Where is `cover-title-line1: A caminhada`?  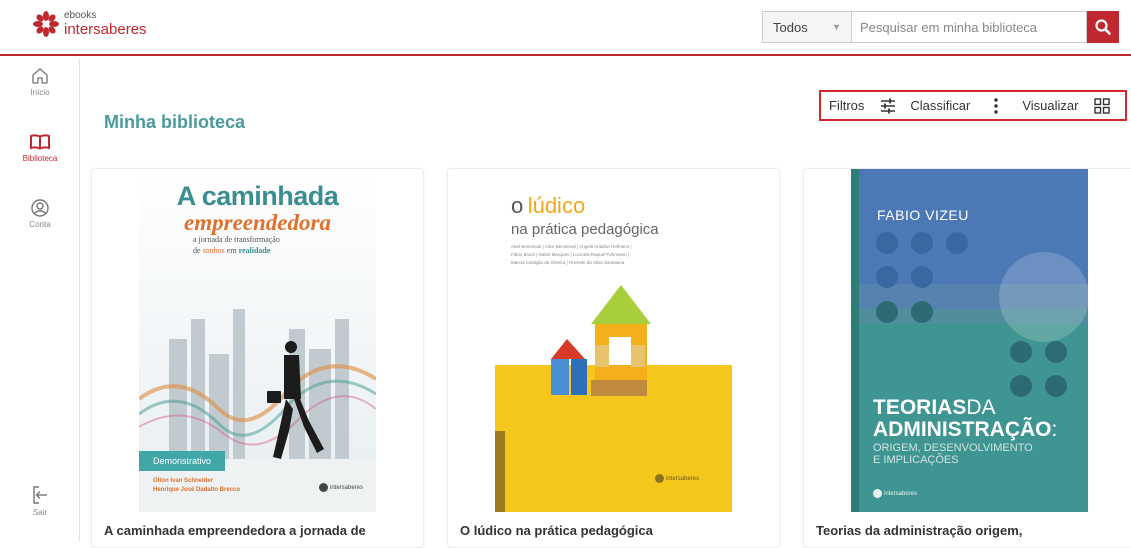 cover-title-line1: A caminhada is located at coordinates (257, 196).